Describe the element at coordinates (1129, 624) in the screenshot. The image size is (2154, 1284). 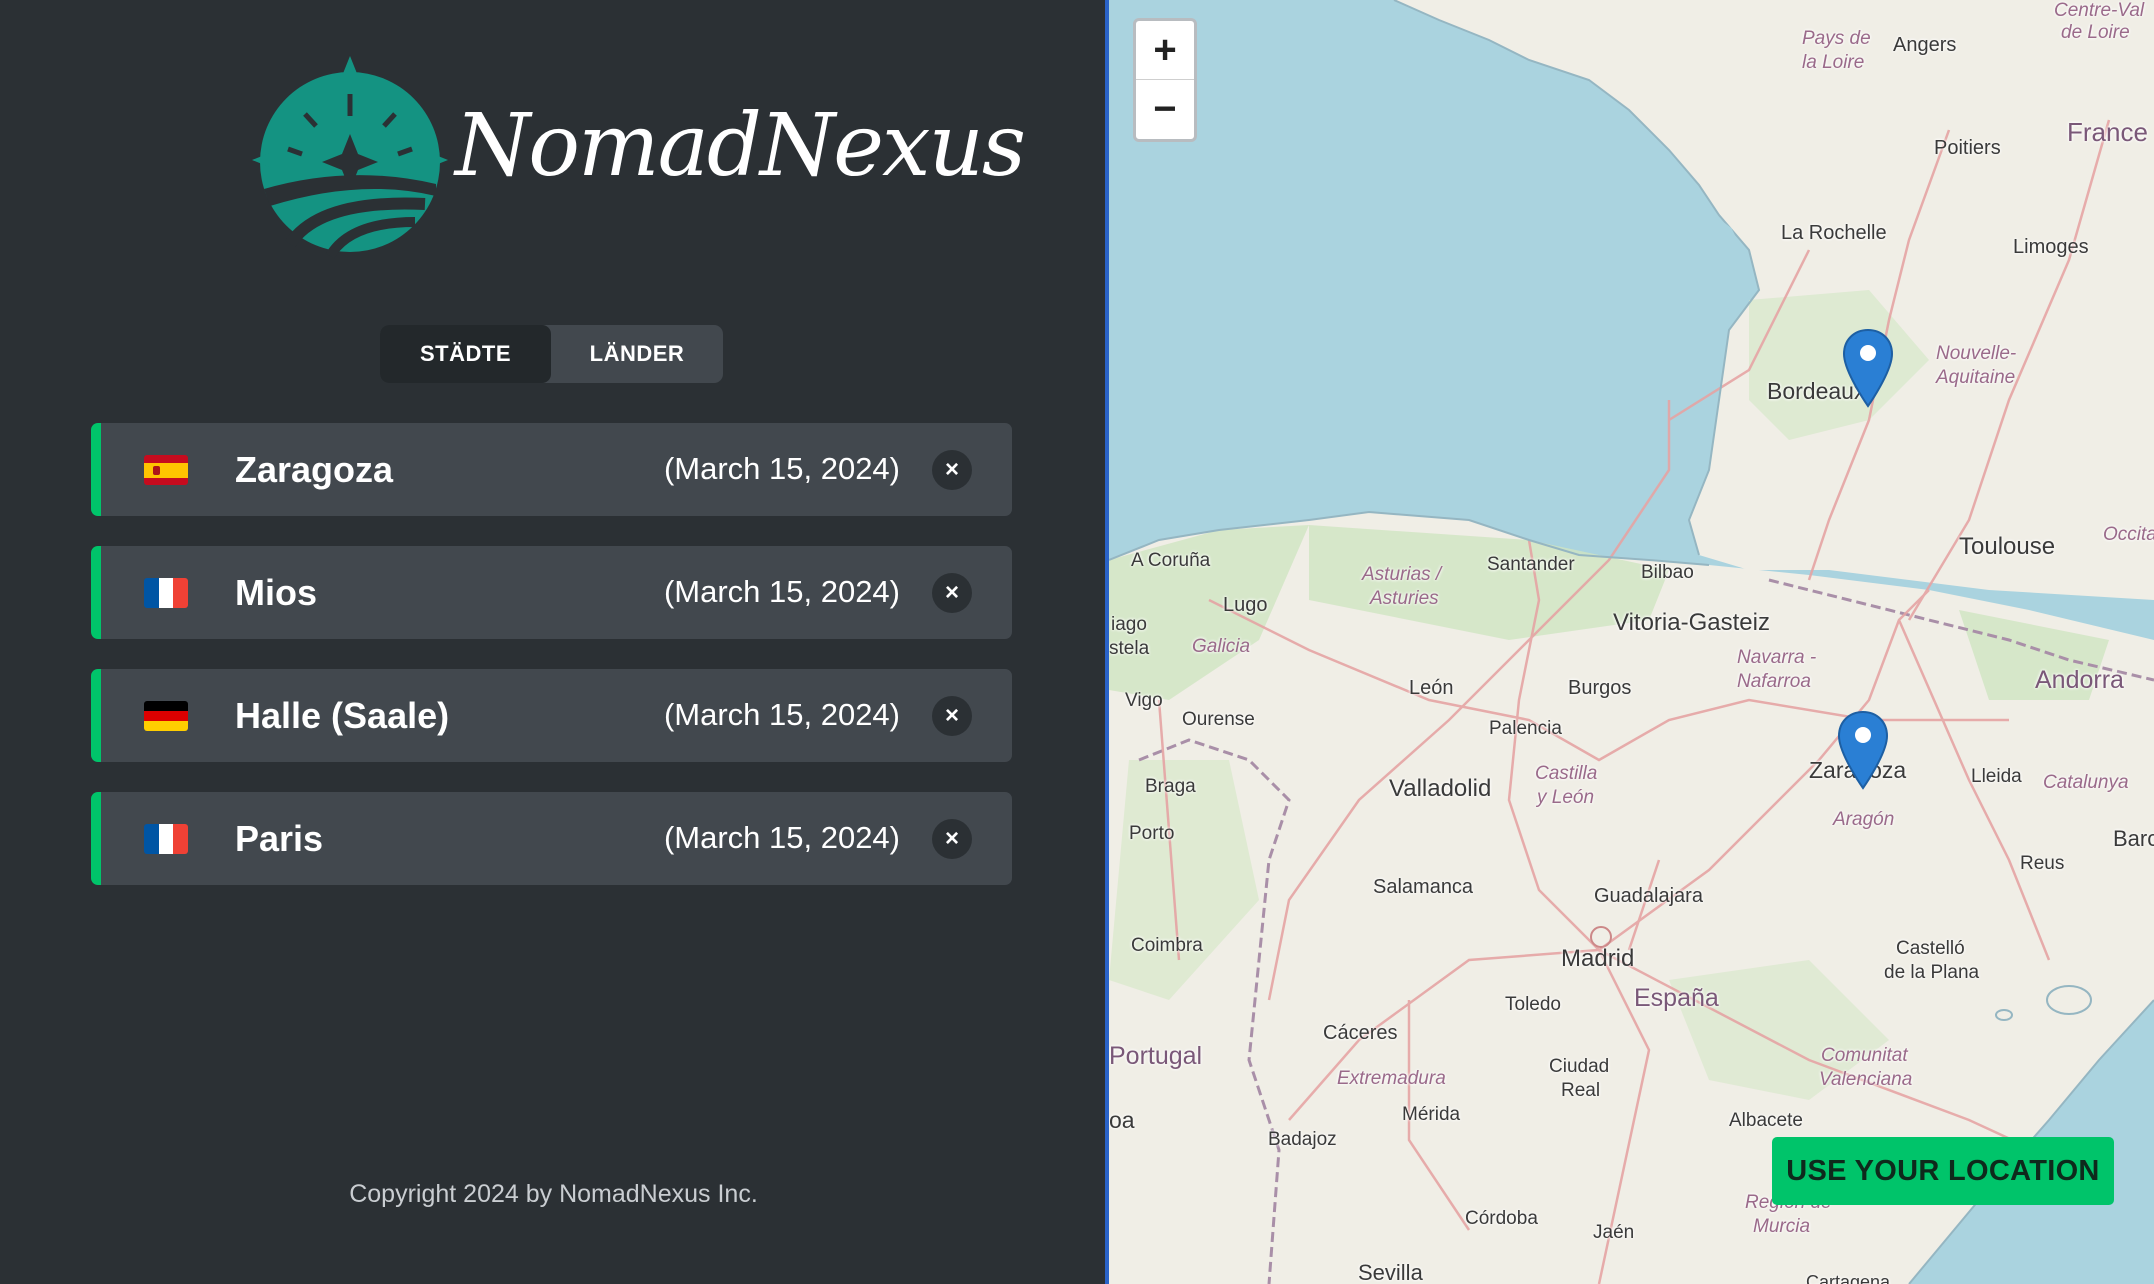
I see `map-label: iago` at that location.